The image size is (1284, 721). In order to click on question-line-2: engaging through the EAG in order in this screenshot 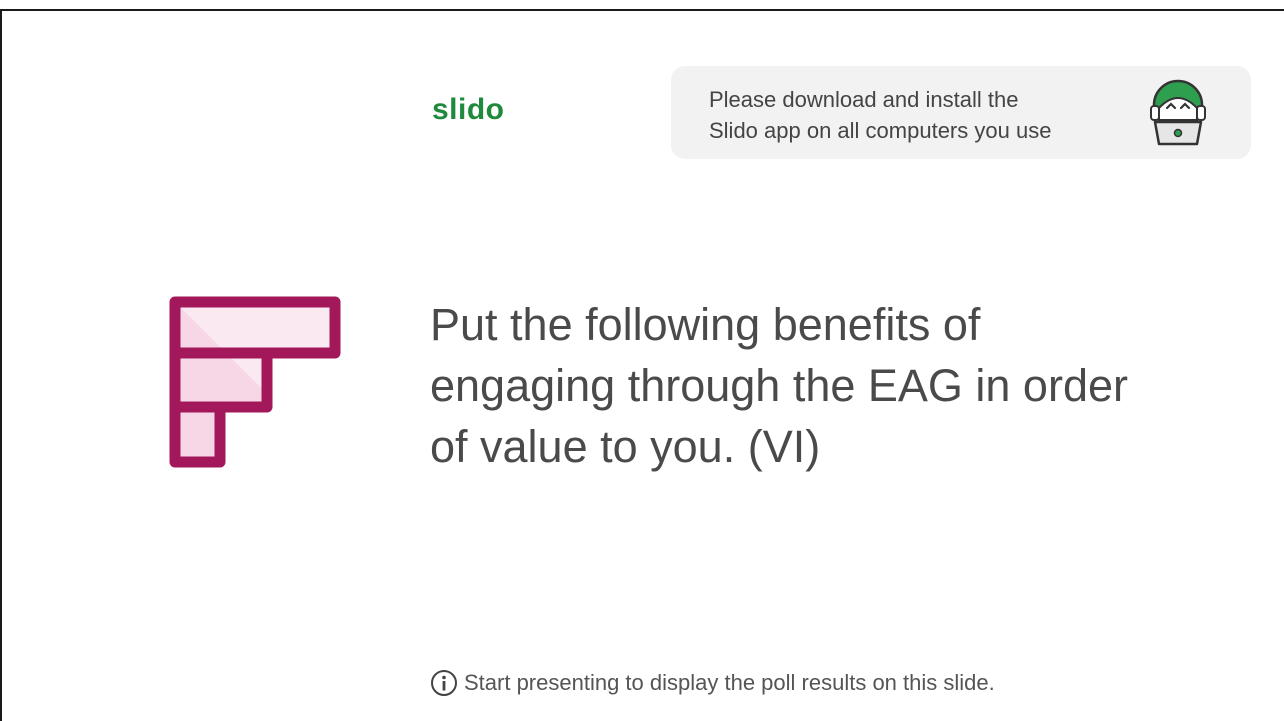, I will do `click(779, 385)`.